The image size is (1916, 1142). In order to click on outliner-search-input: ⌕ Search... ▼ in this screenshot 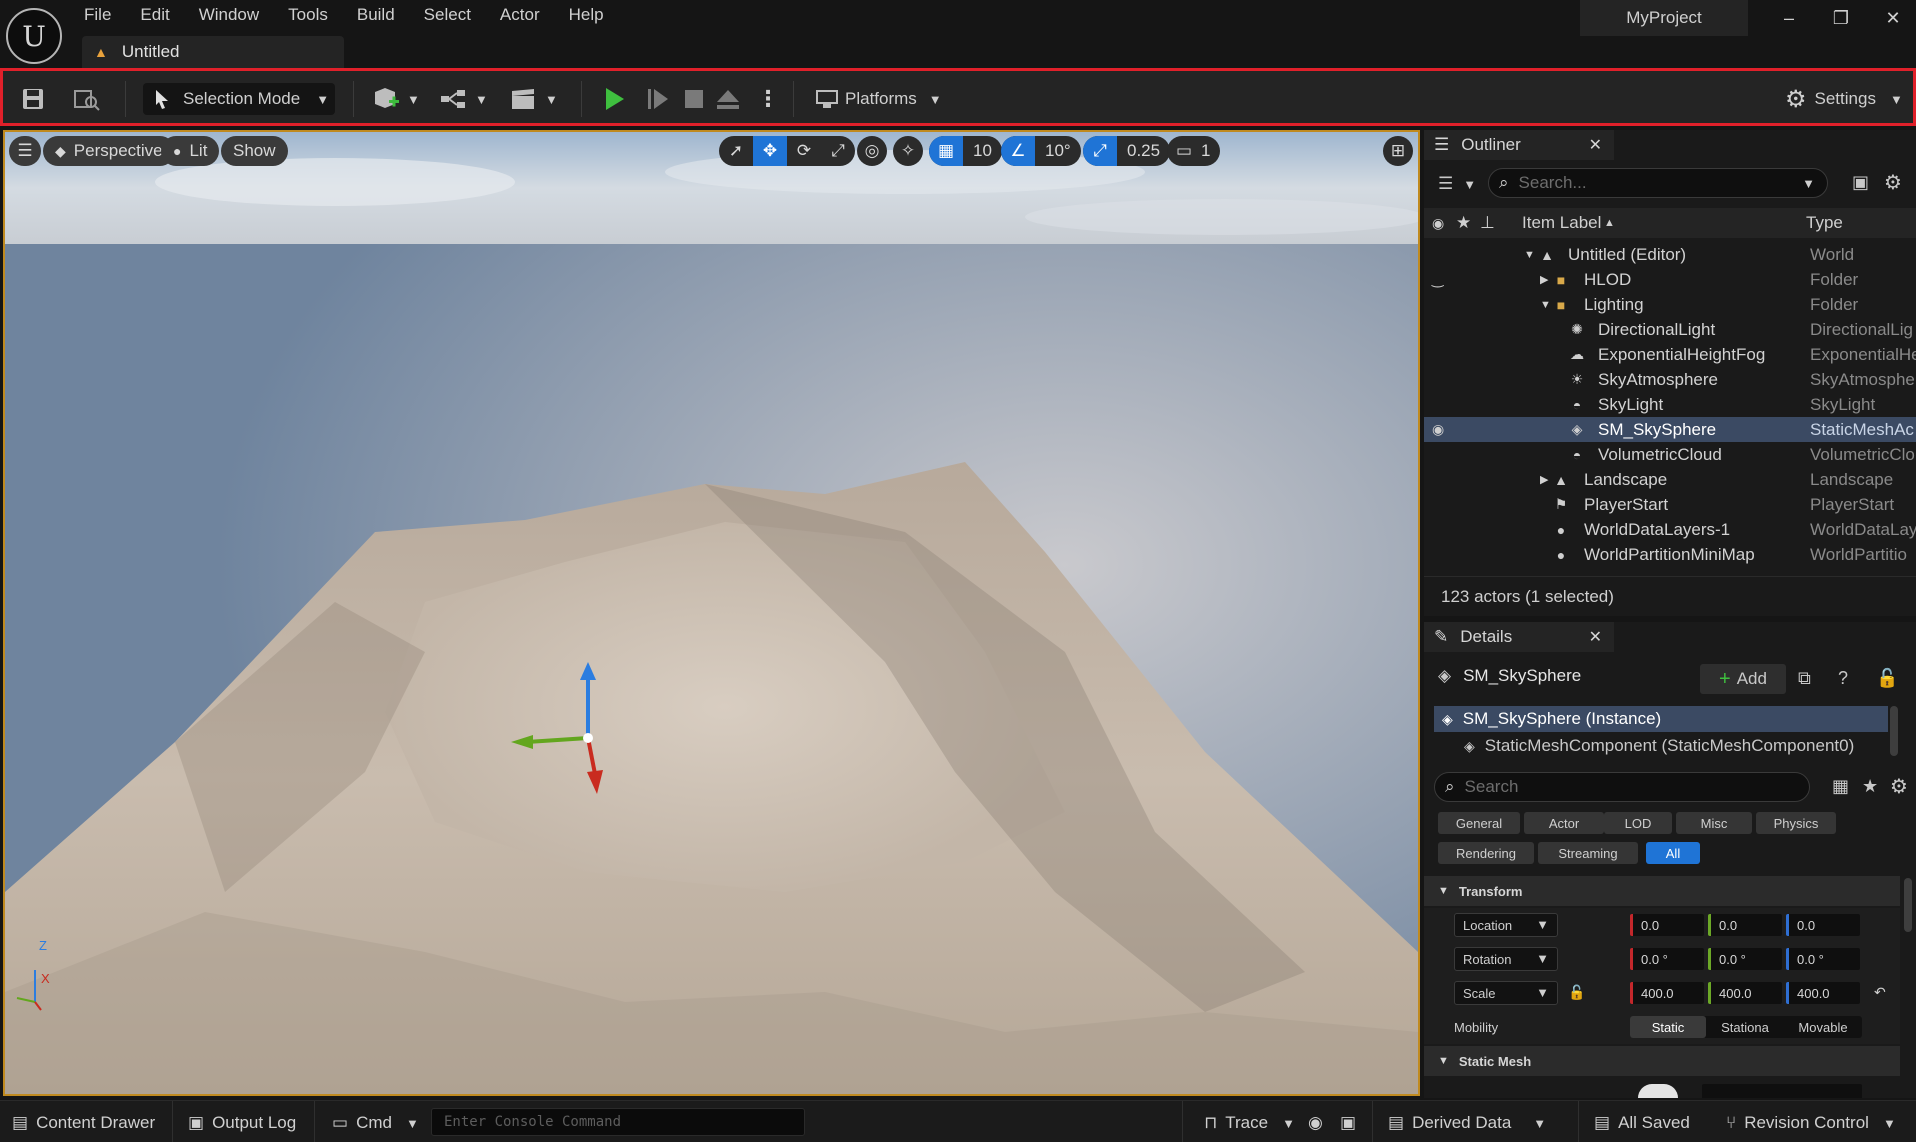, I will do `click(1658, 183)`.